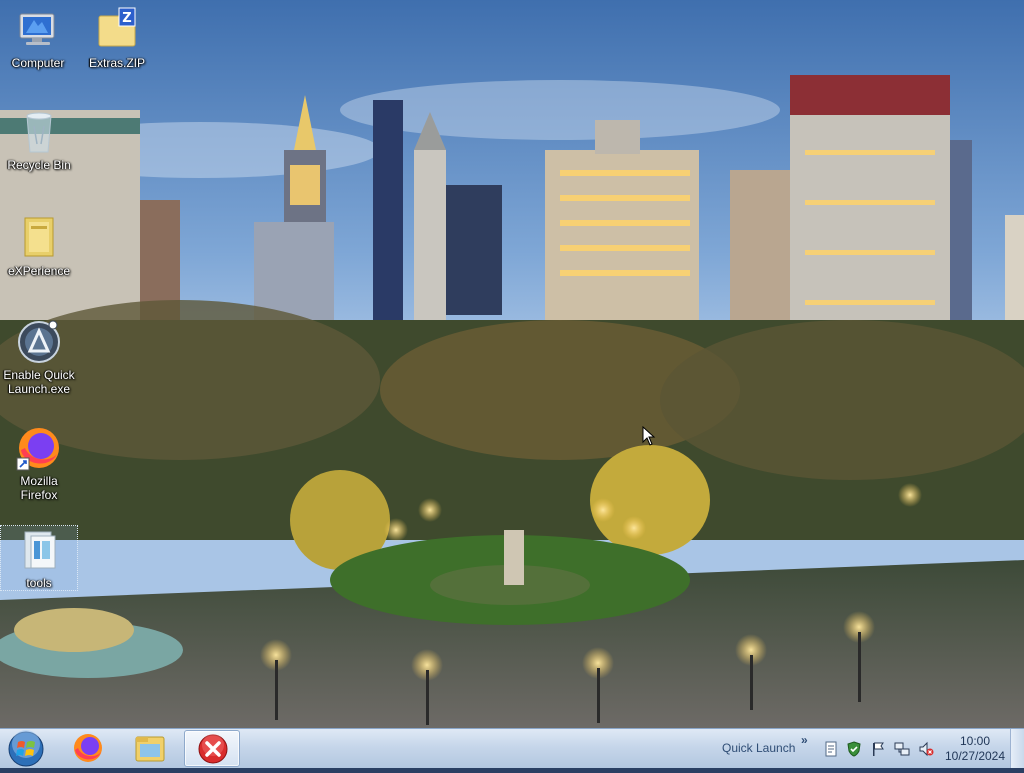 Image resolution: width=1024 pixels, height=773 pixels. Describe the element at coordinates (1017, 748) in the screenshot. I see `show-desktop-button` at that location.